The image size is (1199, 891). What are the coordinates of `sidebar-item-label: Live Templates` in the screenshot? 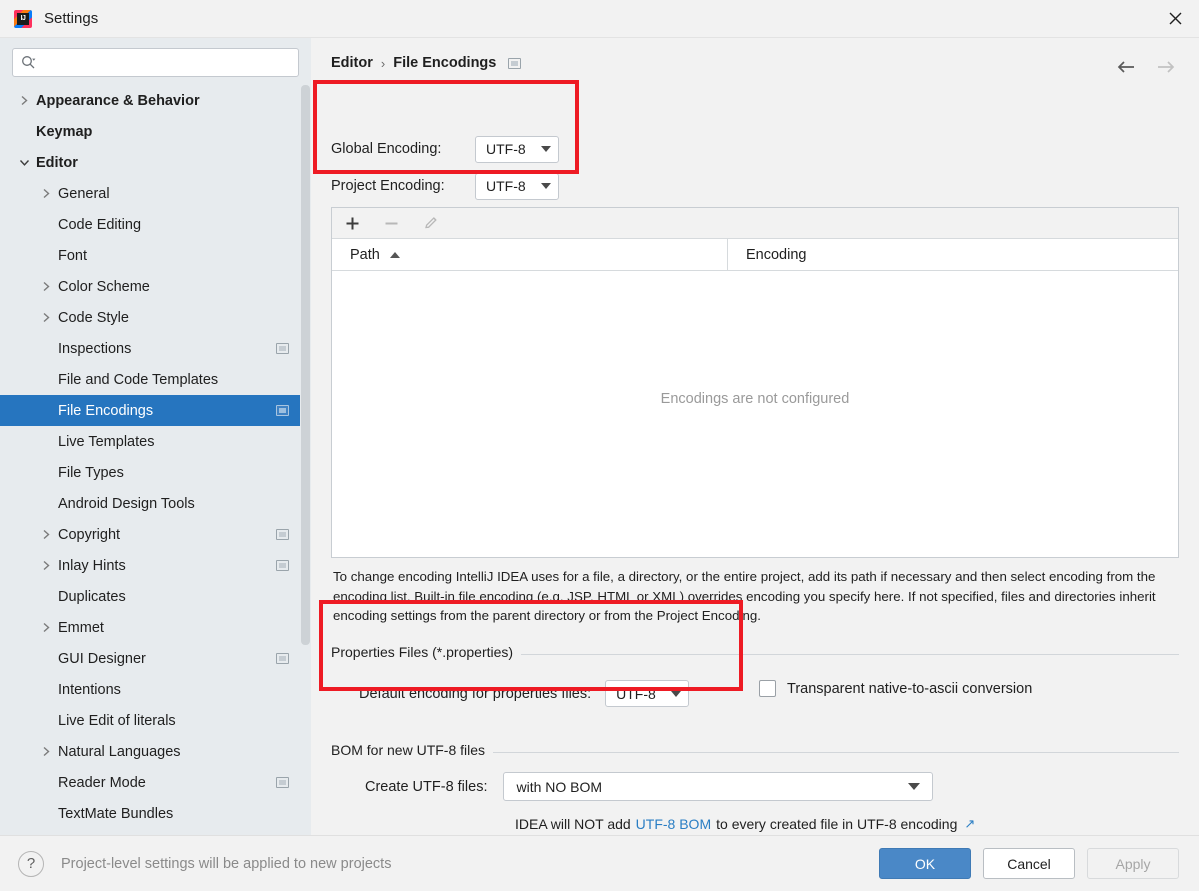 It's located at (106, 441).